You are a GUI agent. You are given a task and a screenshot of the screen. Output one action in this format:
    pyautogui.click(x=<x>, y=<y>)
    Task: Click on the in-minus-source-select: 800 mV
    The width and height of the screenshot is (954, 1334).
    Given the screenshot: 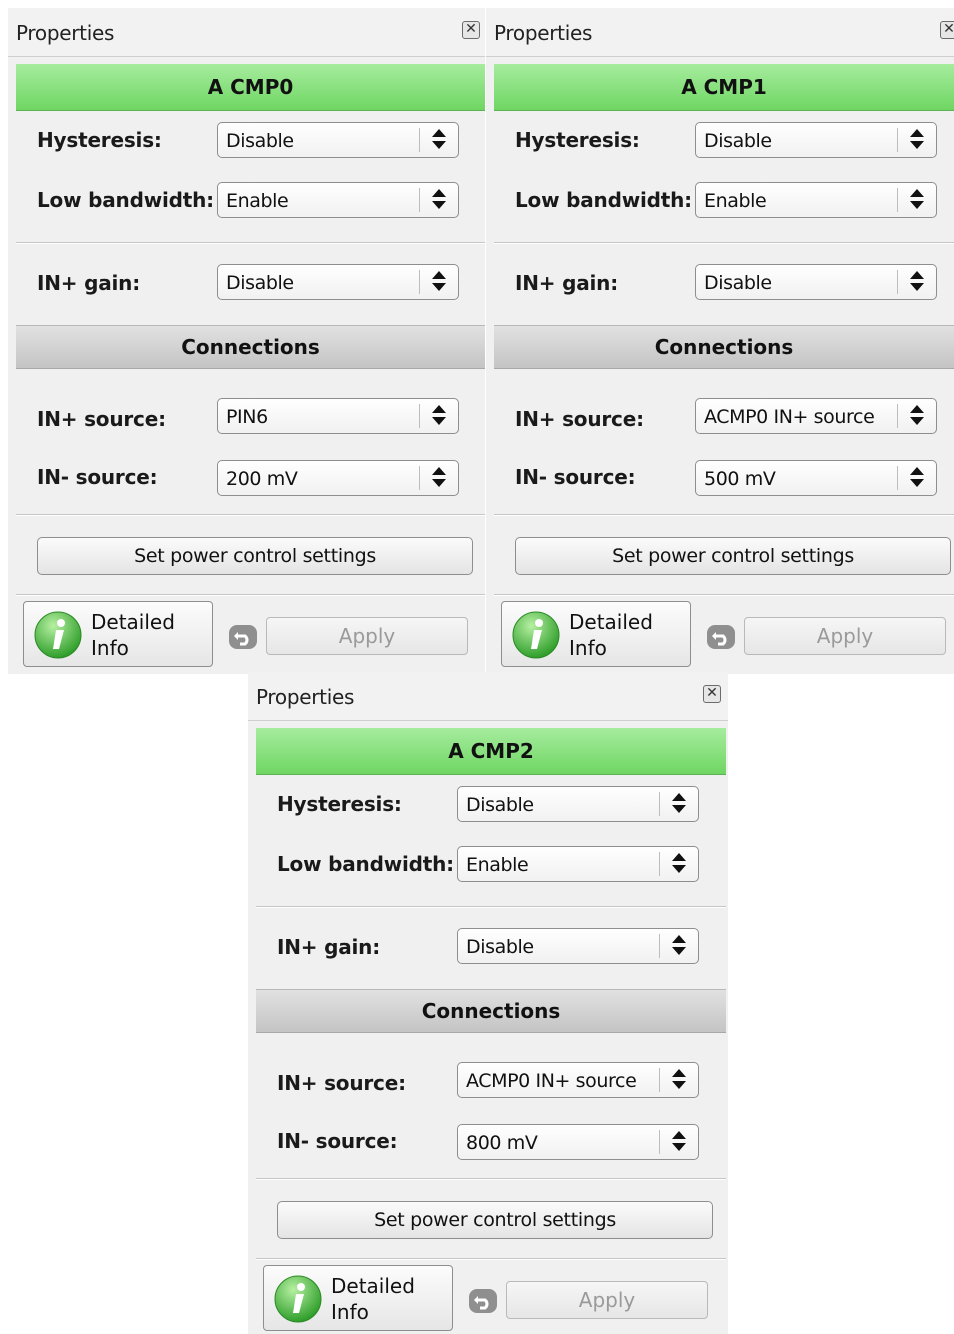 What is the action you would take?
    pyautogui.click(x=578, y=1142)
    